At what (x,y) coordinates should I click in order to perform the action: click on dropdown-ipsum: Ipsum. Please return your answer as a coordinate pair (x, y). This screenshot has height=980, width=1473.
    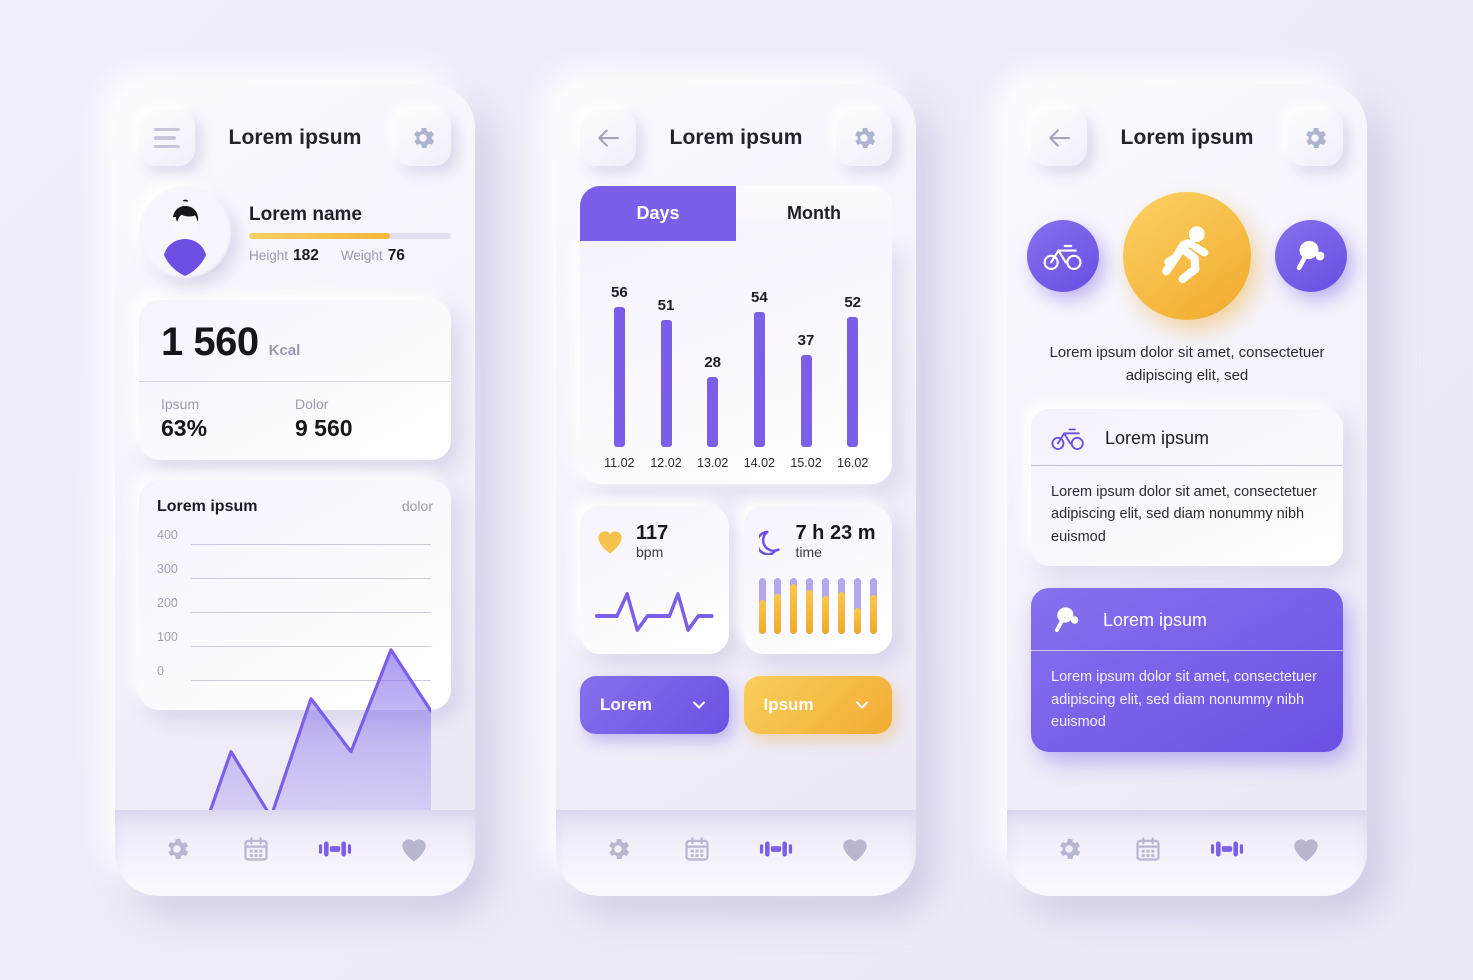
    Looking at the image, I should click on (817, 705).